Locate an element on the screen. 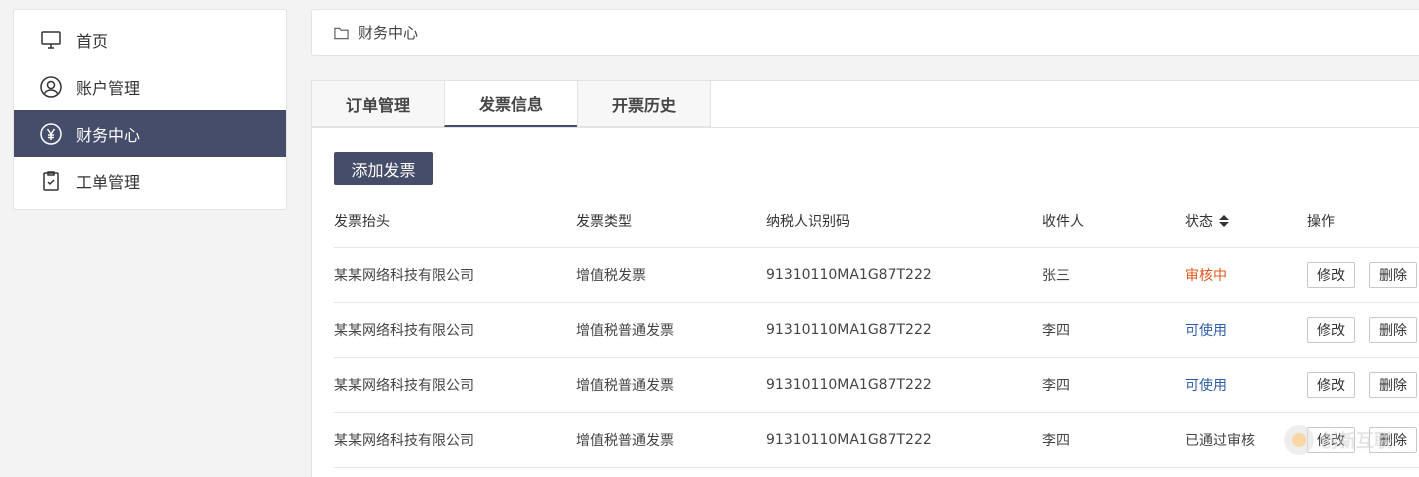 This screenshot has width=1419, height=477. sidebar-item-finance: 财务中心 is located at coordinates (150, 133).